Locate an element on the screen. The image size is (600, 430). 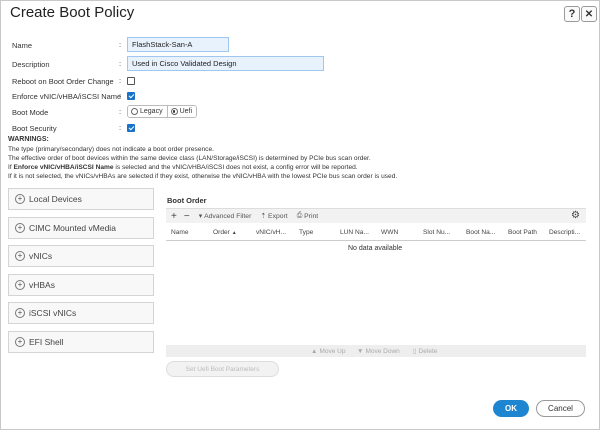
boot-mode-colon: : is located at coordinates (120, 111).